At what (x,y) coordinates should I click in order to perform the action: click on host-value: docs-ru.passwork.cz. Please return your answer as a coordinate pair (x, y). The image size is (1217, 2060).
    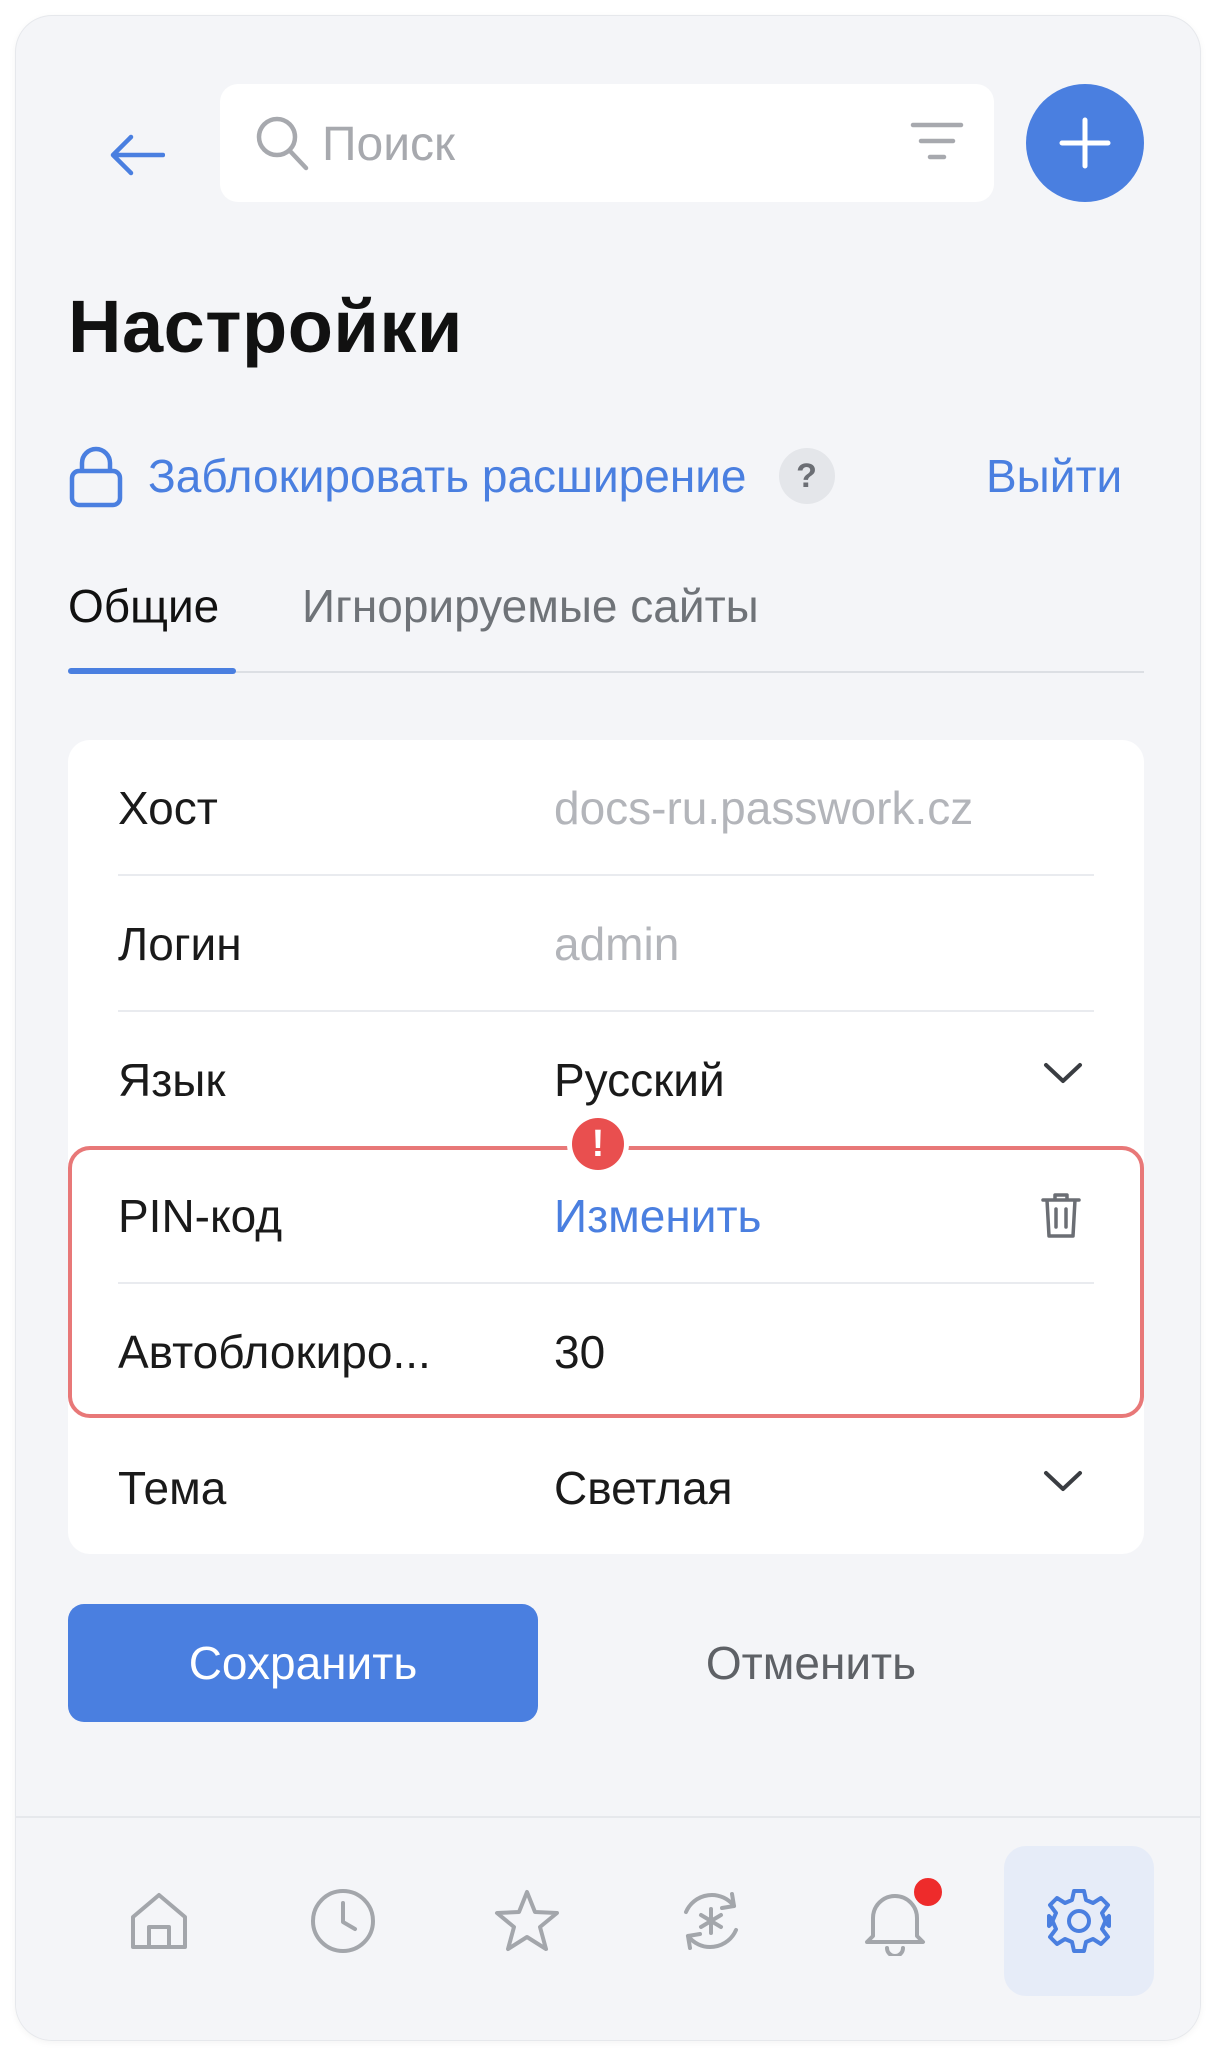
    Looking at the image, I should click on (764, 808).